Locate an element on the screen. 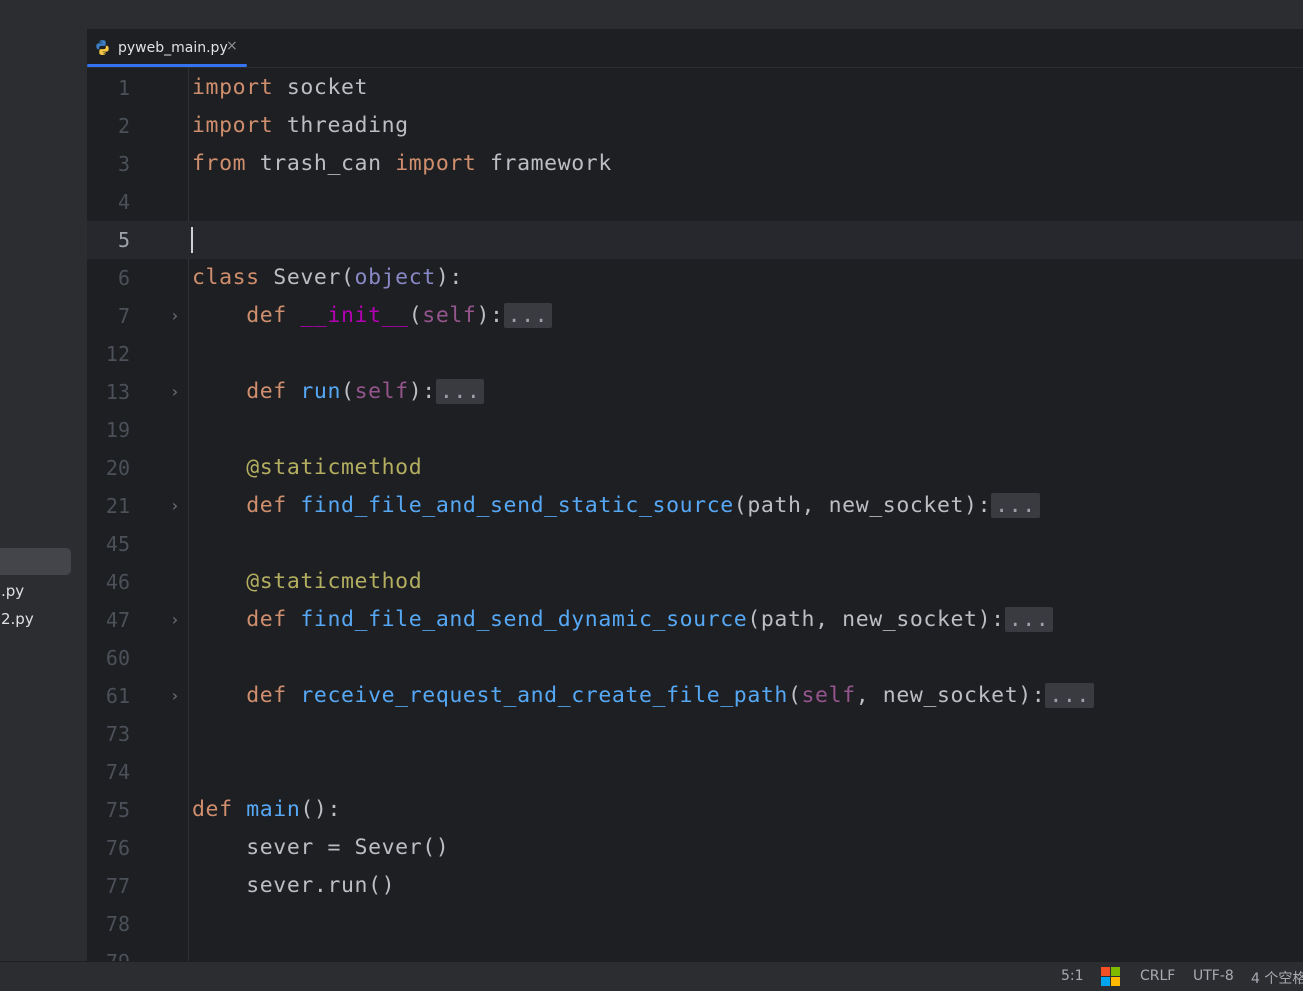  code-line: 12 is located at coordinates (695, 354).